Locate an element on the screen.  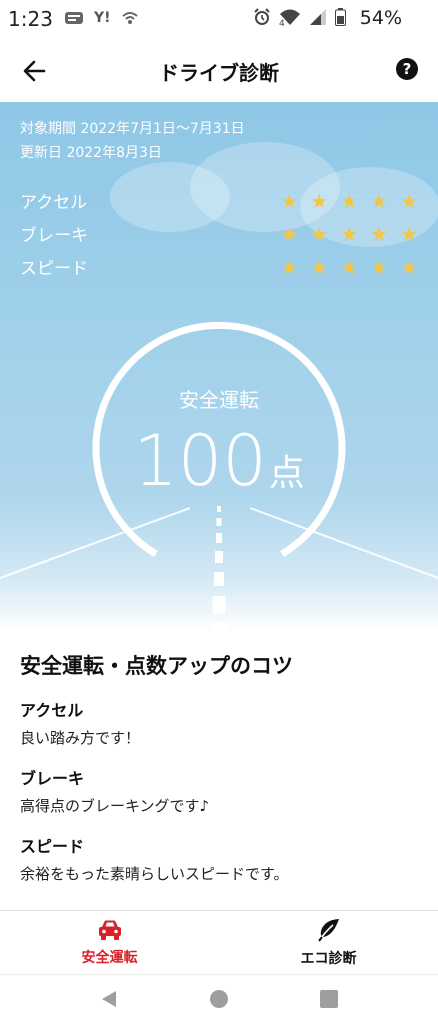
road-center-line is located at coordinates (219, 569).